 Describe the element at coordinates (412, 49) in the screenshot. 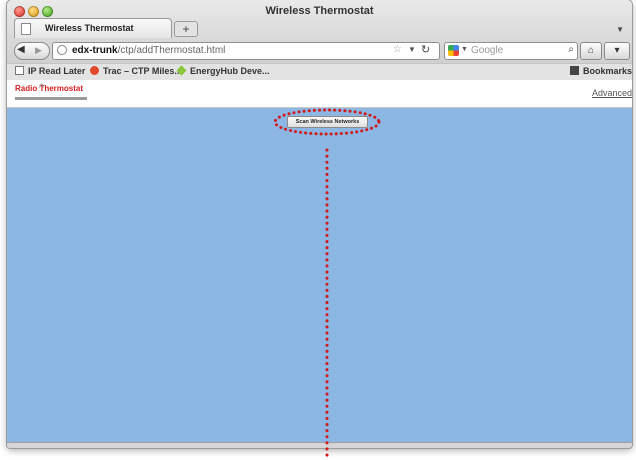

I see `url-history-dropdown-icon: ▼` at that location.